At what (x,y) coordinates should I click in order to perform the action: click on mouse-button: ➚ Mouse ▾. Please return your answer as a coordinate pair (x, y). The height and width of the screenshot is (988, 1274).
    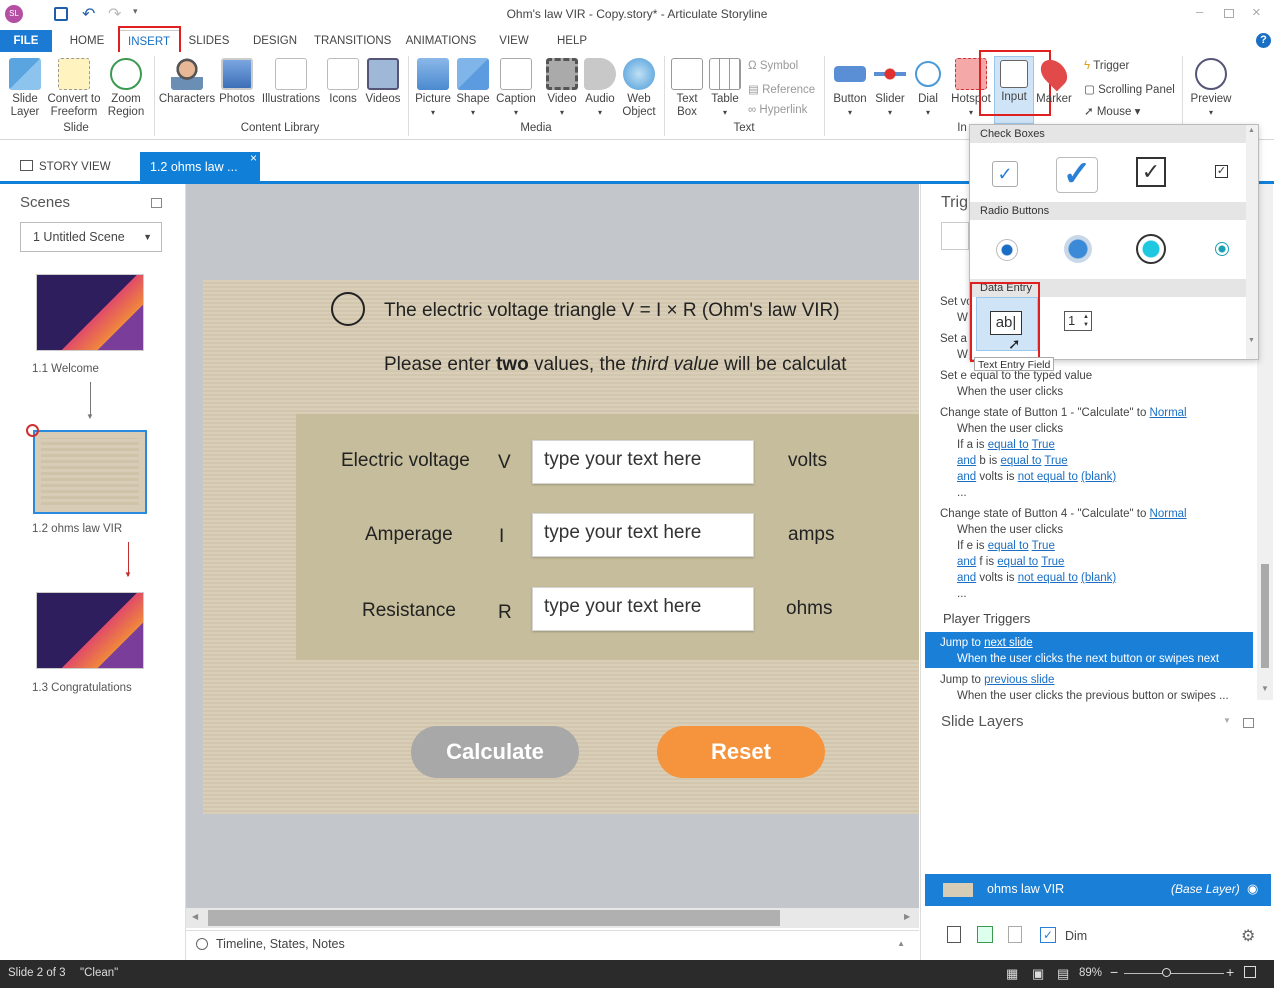
    Looking at the image, I should click on (1112, 111).